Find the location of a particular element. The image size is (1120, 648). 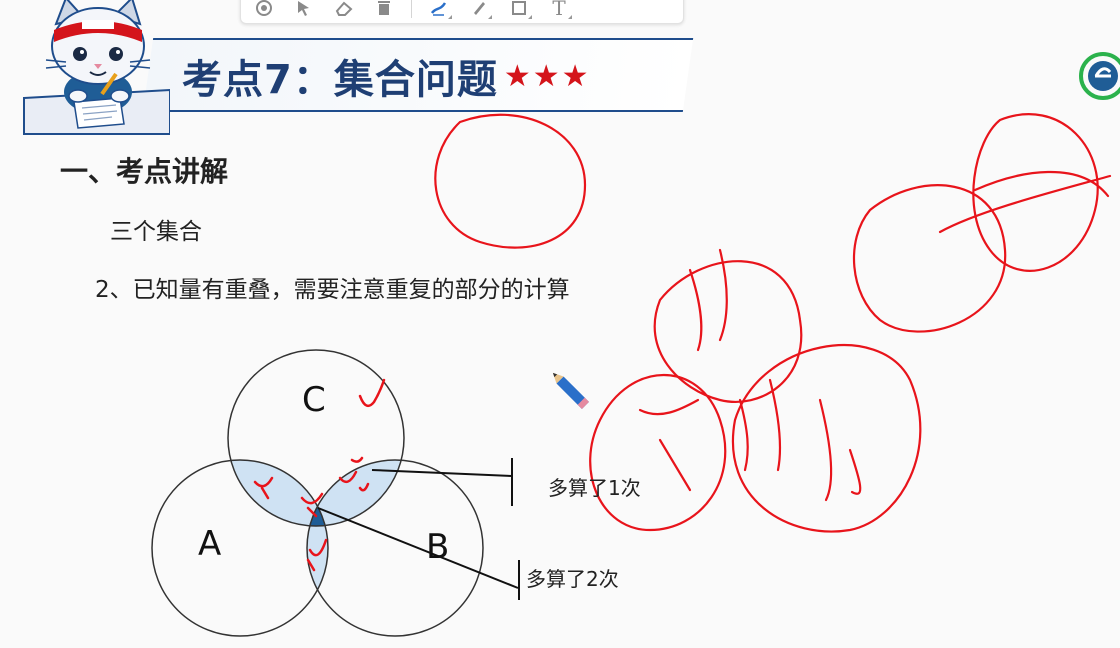

set-b-label: B is located at coordinates (438, 547).